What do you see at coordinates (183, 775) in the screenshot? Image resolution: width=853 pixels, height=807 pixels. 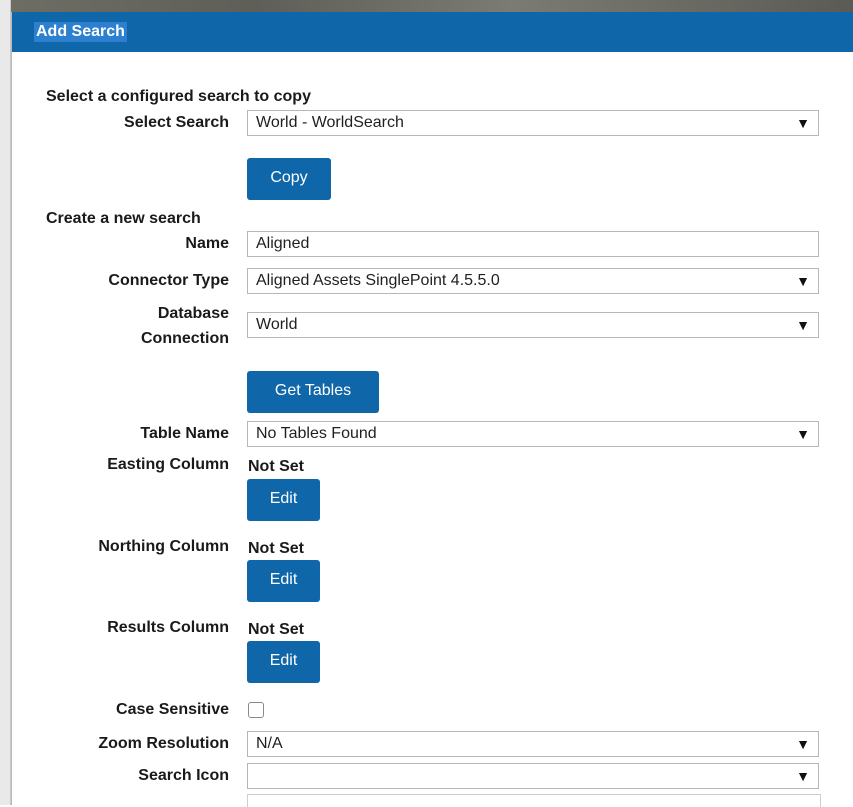 I see `search-icon-label: Search Icon` at bounding box center [183, 775].